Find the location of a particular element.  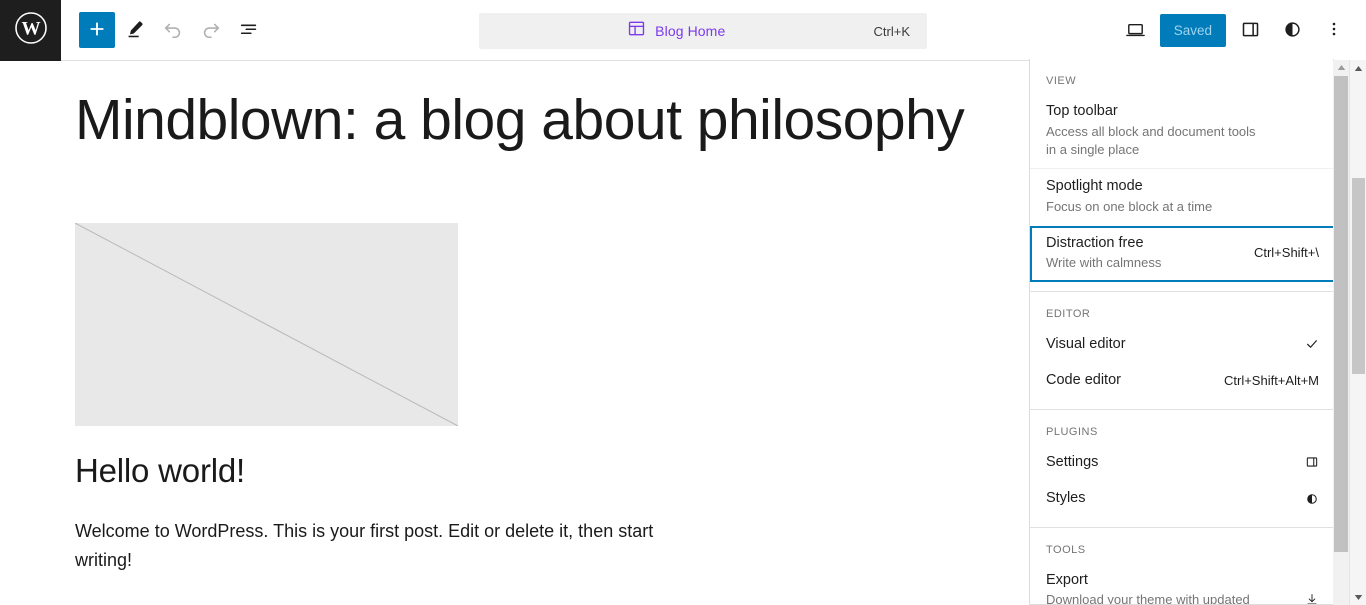

desktop-preview-icon is located at coordinates (1135, 31).